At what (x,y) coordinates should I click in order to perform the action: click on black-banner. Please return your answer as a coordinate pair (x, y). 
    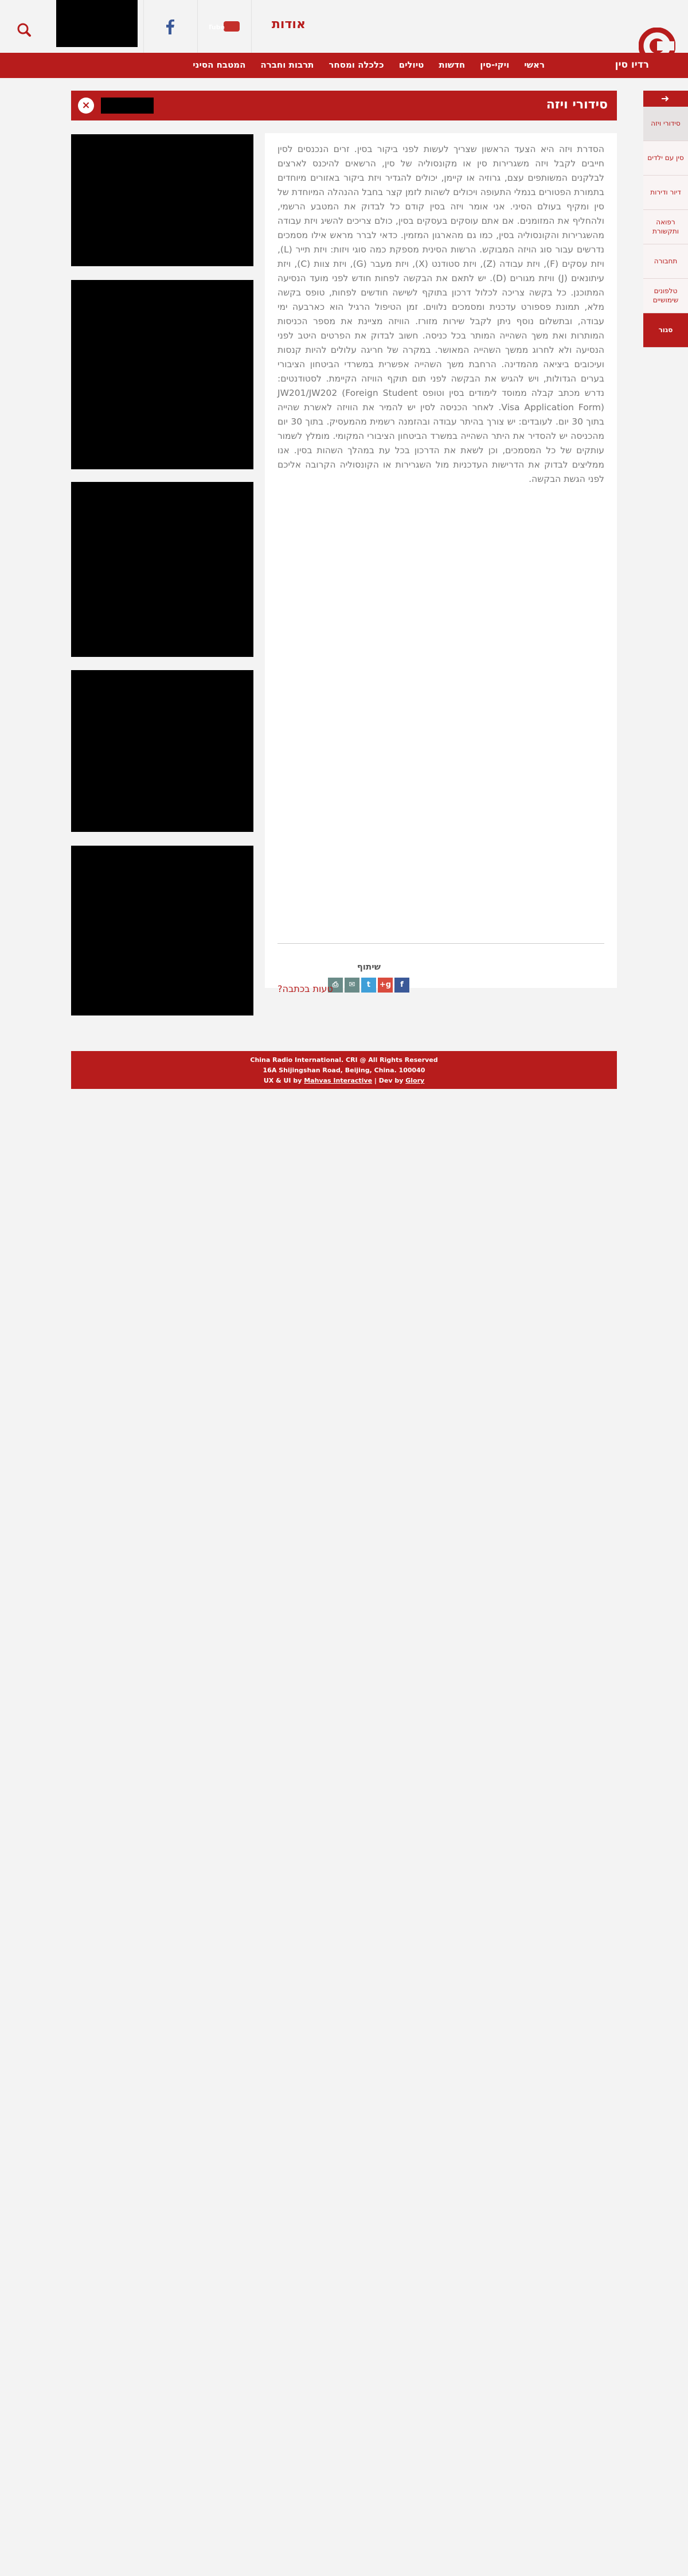
    Looking at the image, I should click on (97, 23).